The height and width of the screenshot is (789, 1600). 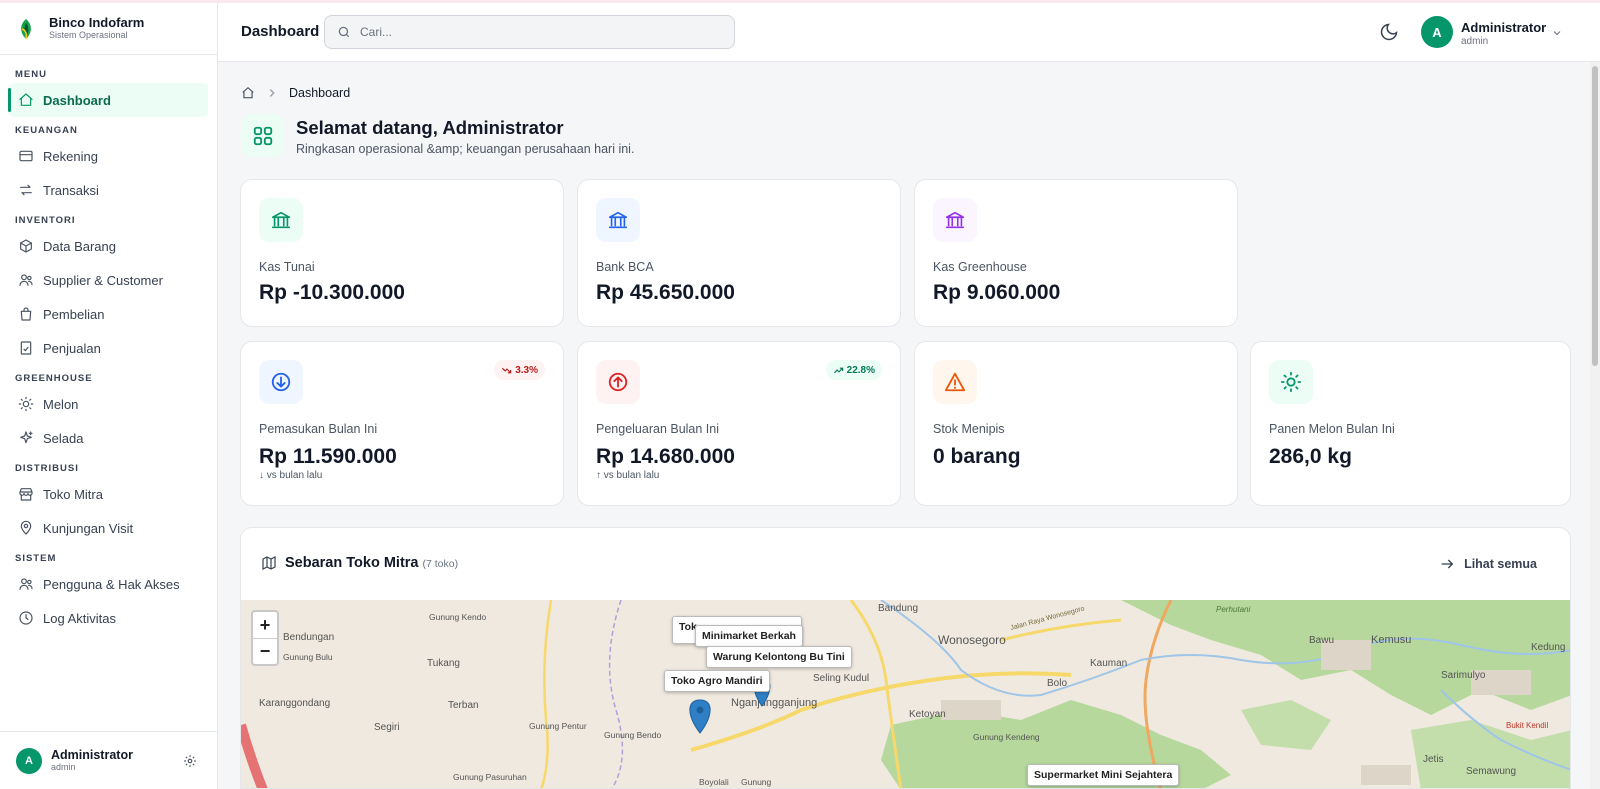 I want to click on map-place: Segiri, so click(x=387, y=727).